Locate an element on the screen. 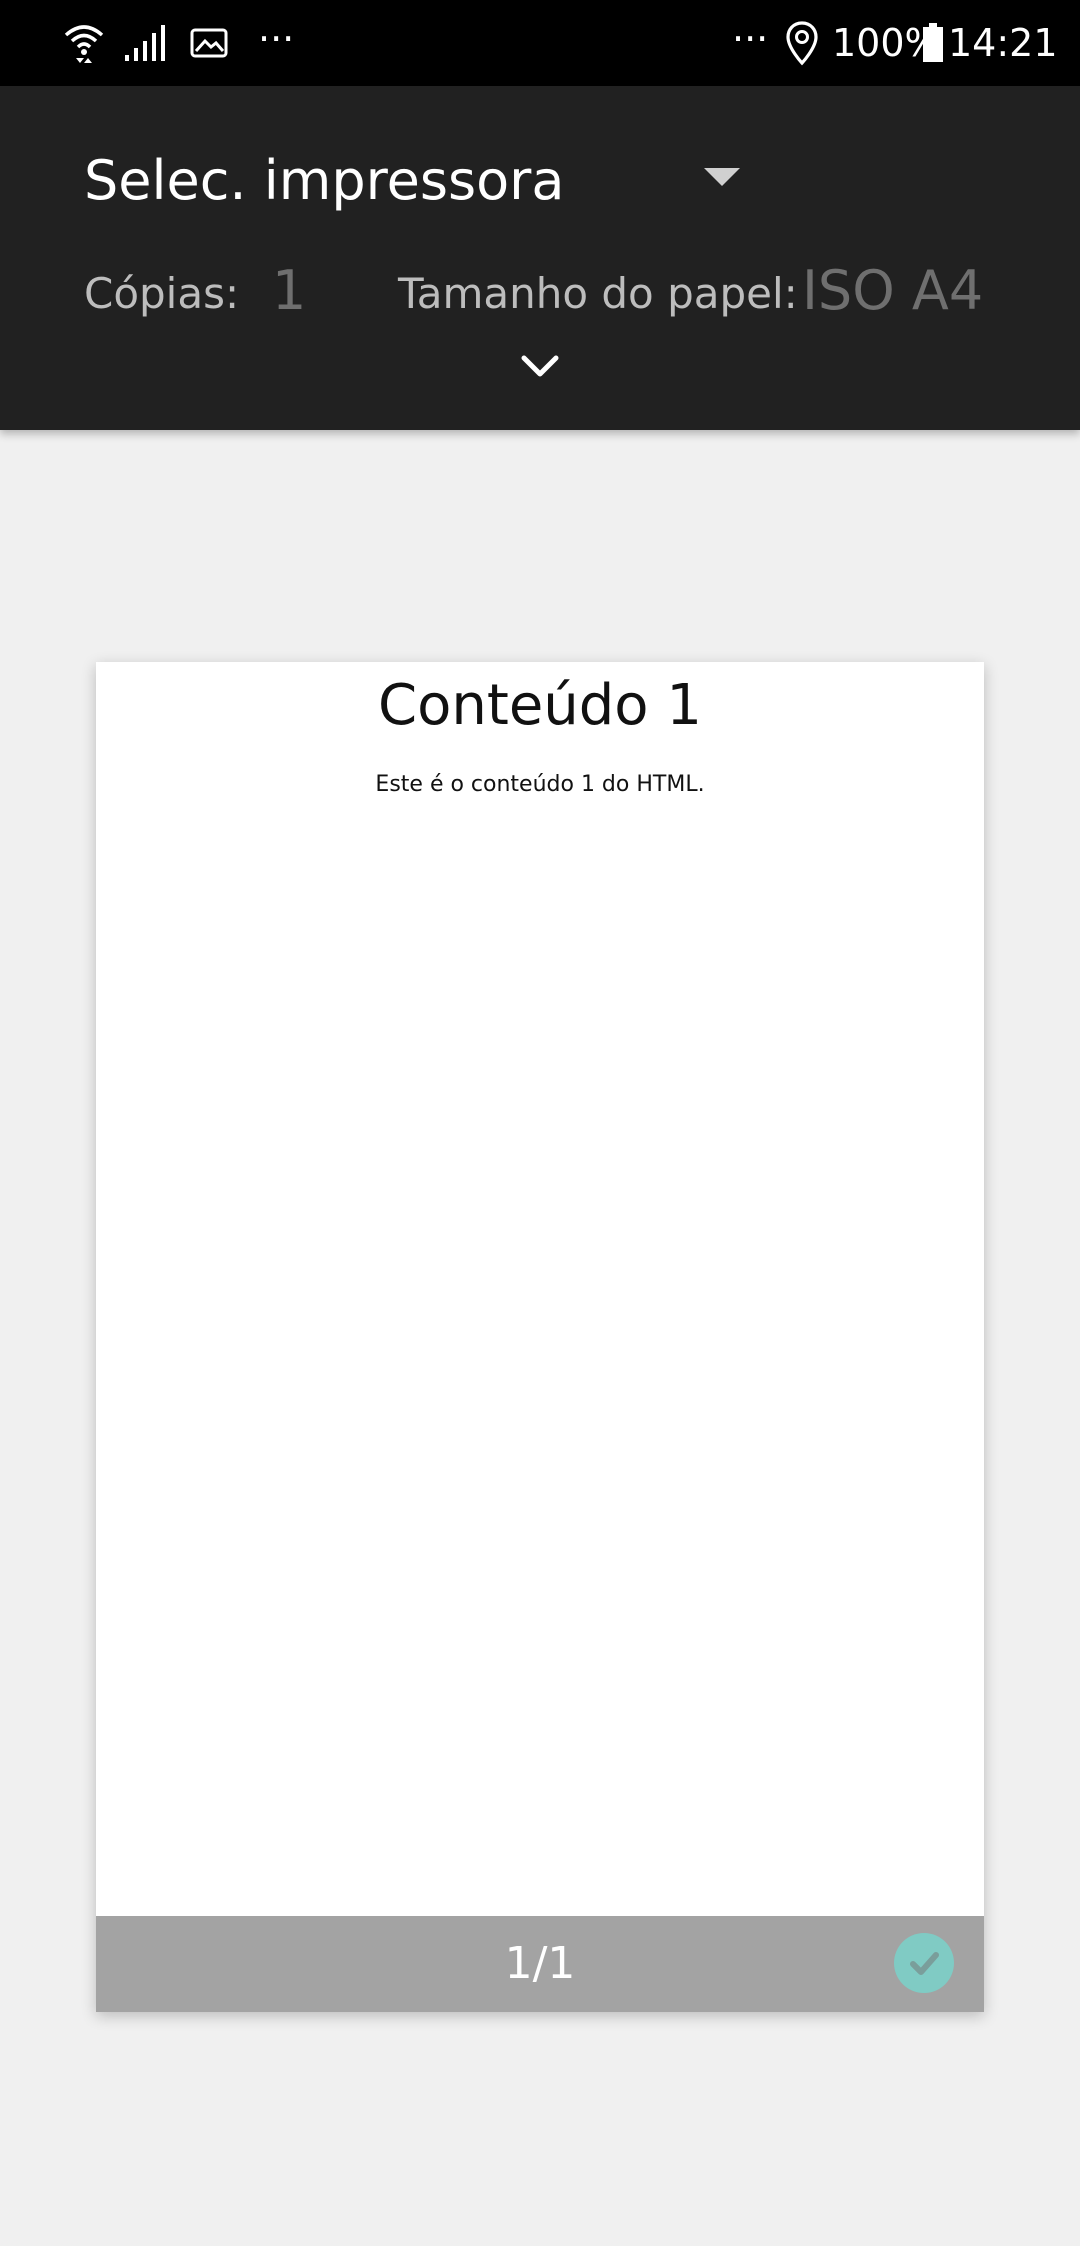  page-counter: 1/1 is located at coordinates (540, 1963).